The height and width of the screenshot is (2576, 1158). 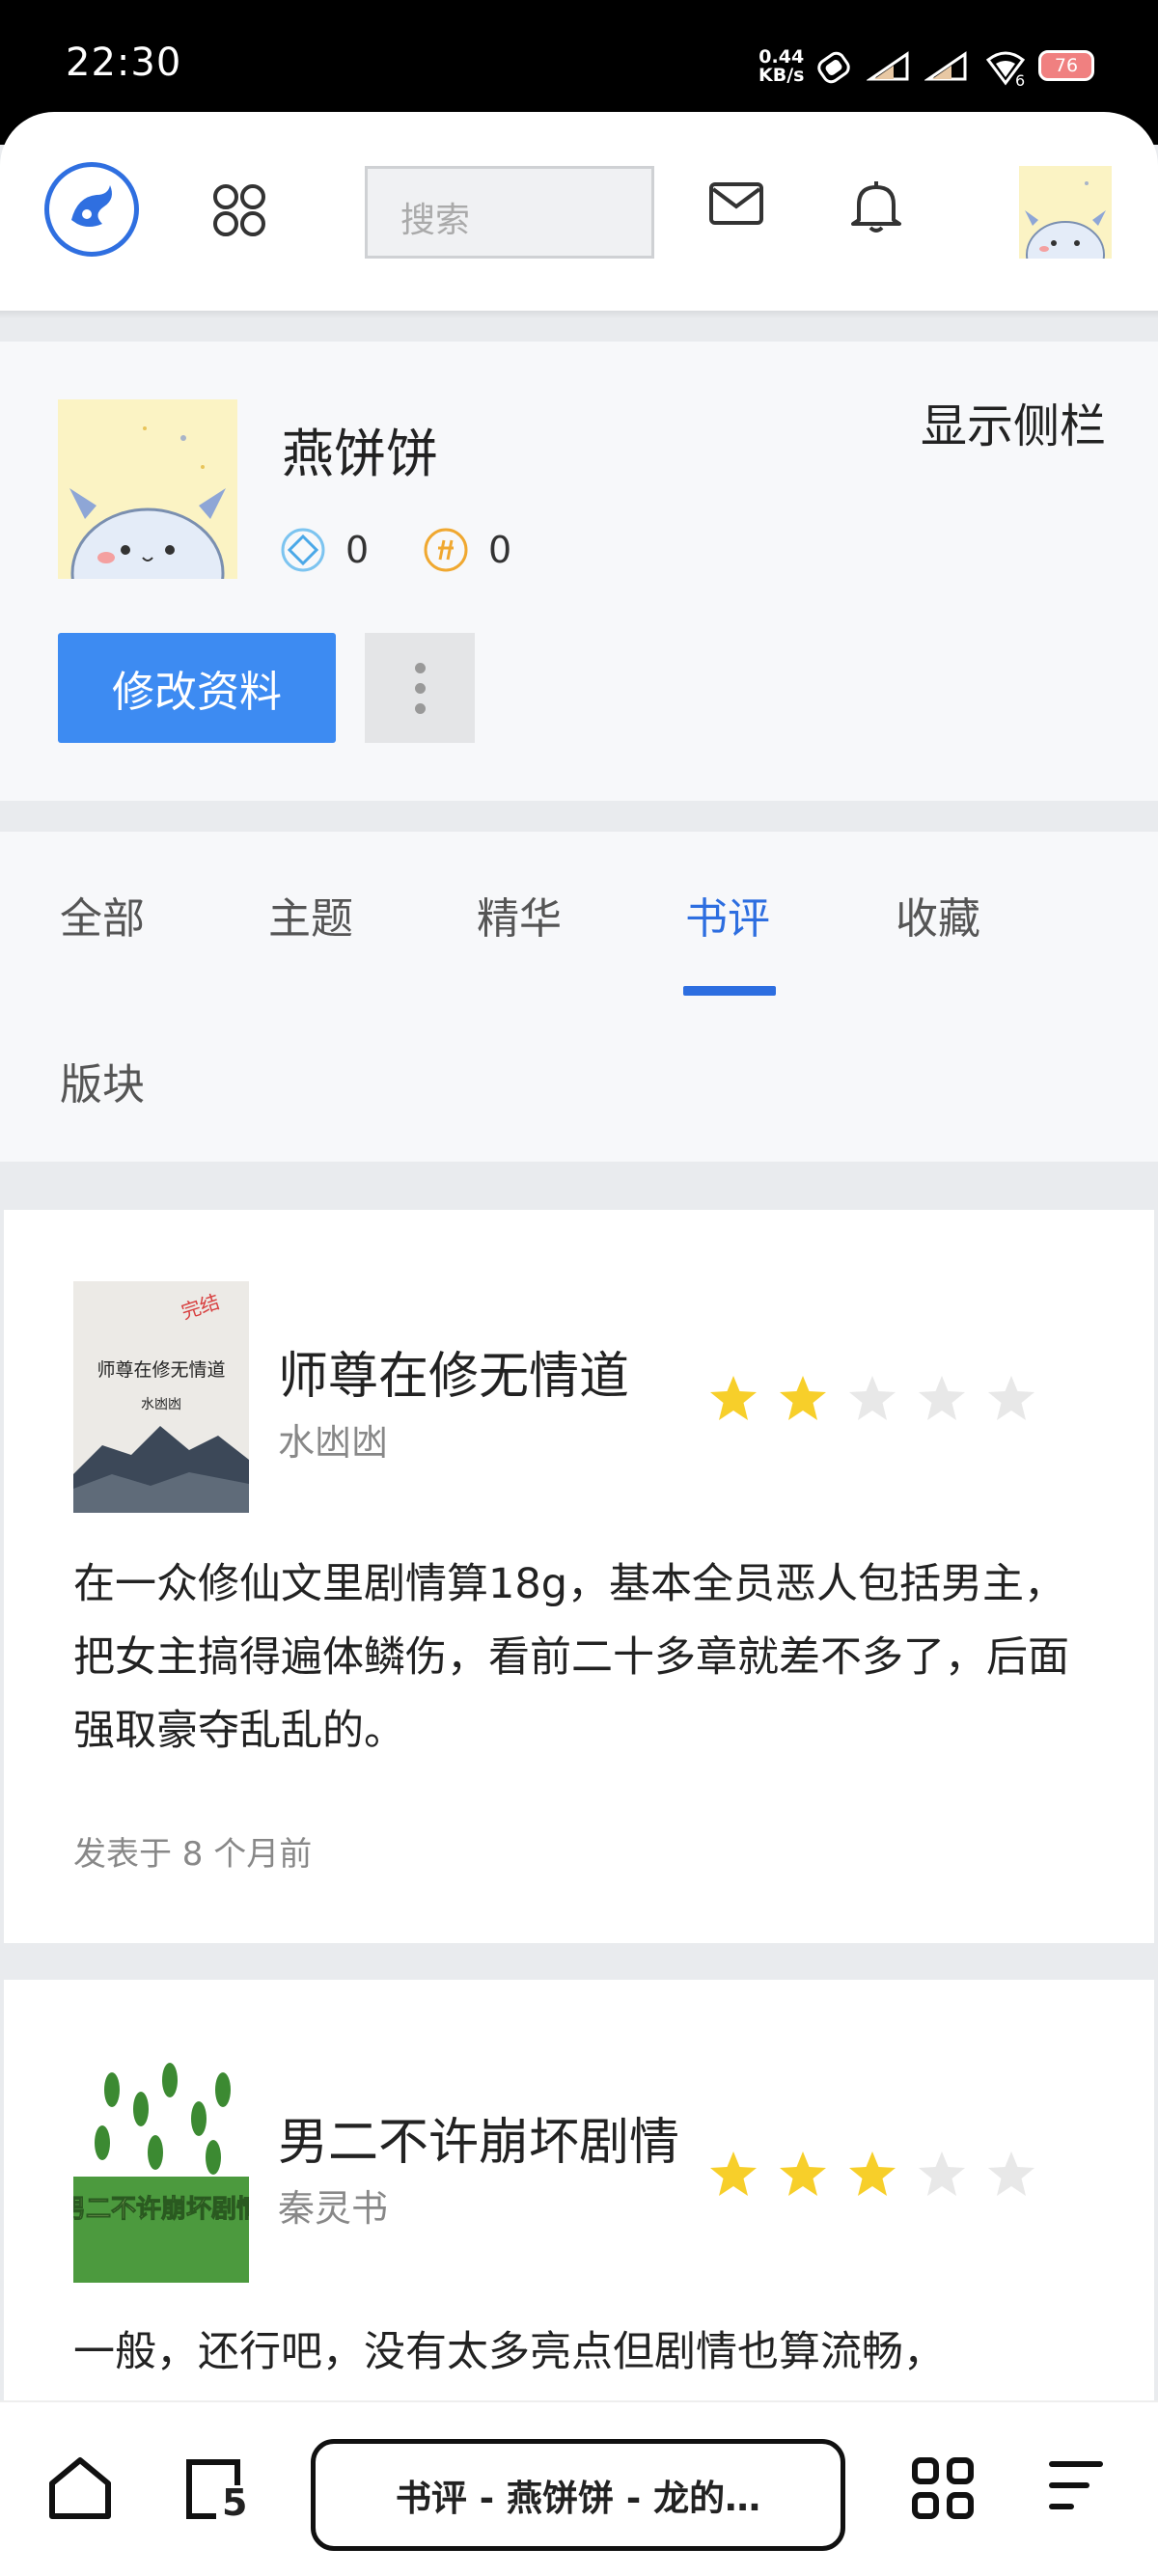 I want to click on tab-topics: 主题, so click(x=310, y=914).